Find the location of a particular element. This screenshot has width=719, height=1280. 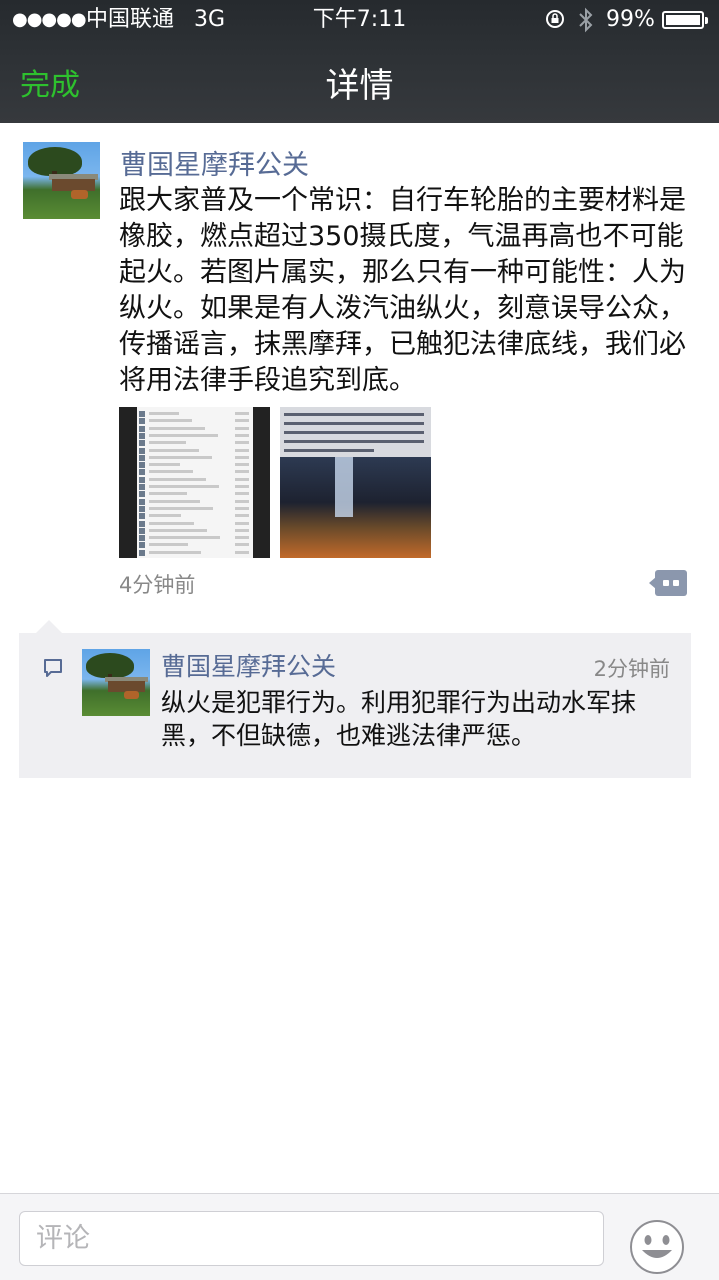

post-author-name: 曹国星摩拜公关 is located at coordinates (214, 162).